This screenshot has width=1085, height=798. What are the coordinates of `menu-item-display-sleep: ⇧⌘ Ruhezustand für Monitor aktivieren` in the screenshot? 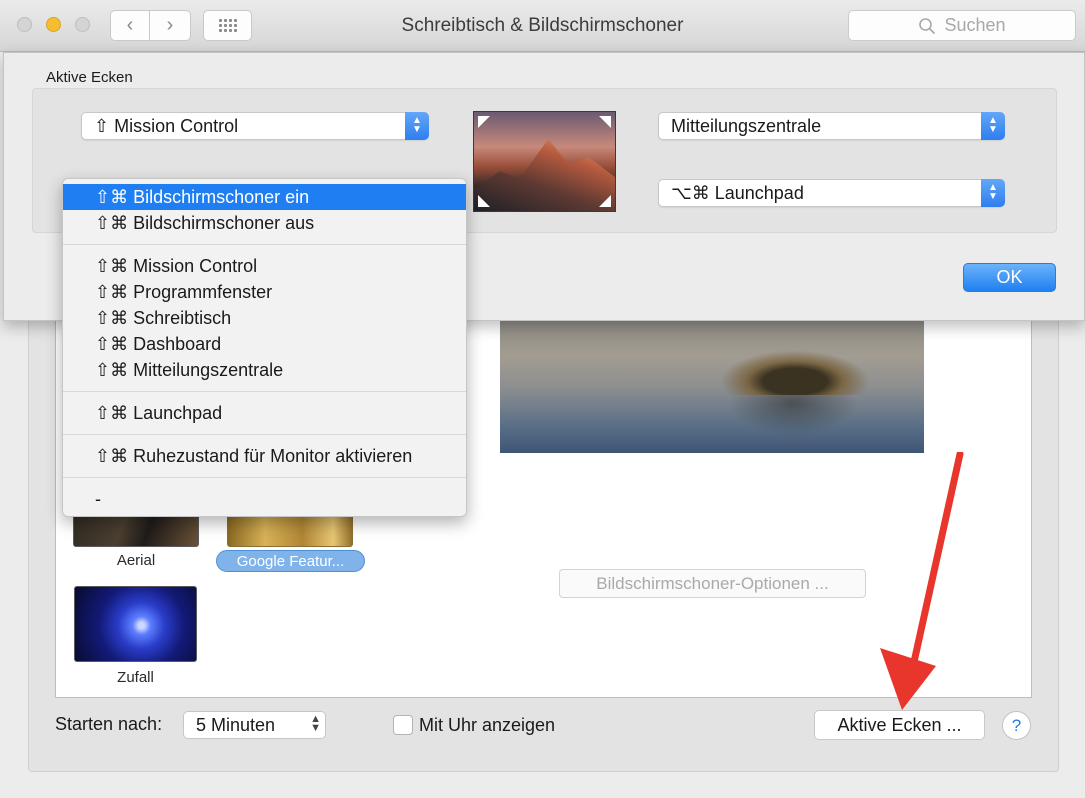 It's located at (264, 456).